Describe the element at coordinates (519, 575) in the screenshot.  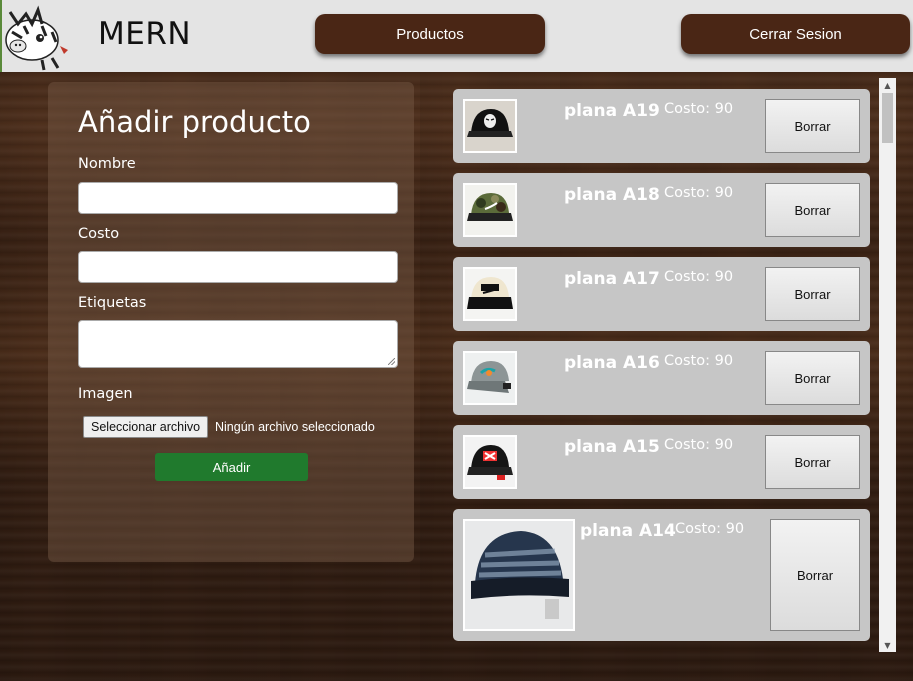
I see `cap-navy-print-icon` at that location.